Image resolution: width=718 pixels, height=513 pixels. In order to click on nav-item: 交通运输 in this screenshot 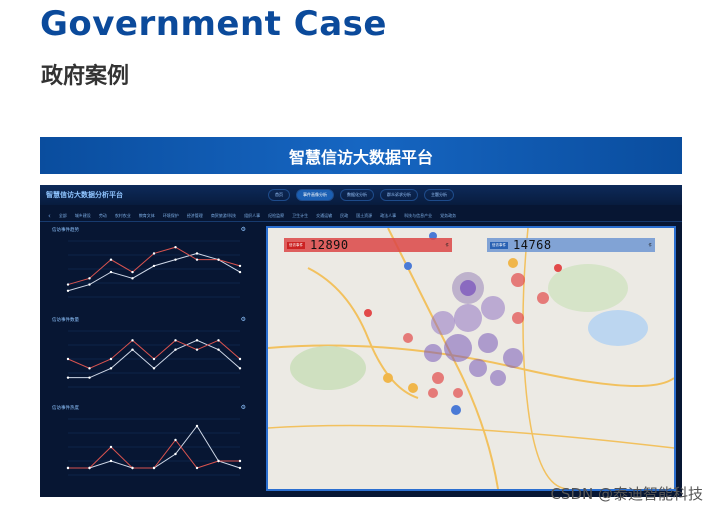, I will do `click(324, 216)`.